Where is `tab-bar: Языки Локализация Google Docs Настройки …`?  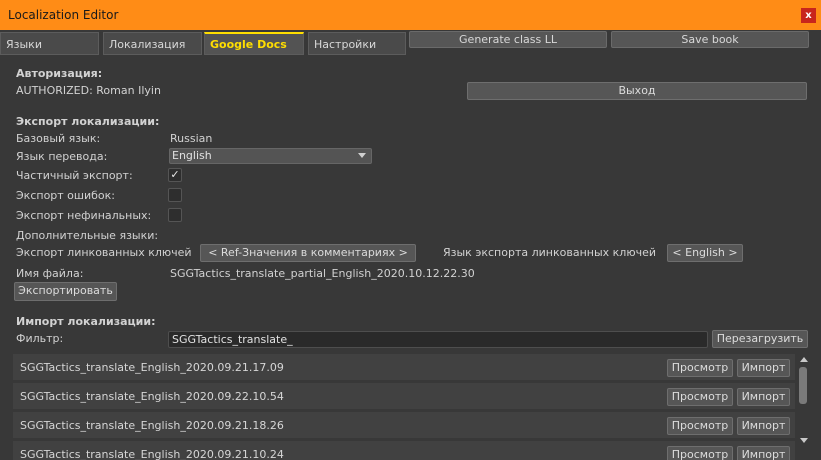
tab-bar: Языки Локализация Google Docs Настройки … is located at coordinates (410, 43).